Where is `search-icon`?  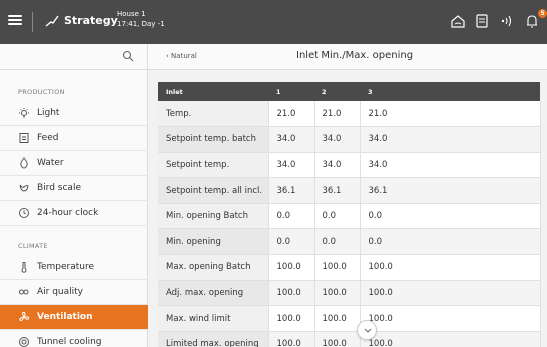 search-icon is located at coordinates (128, 56).